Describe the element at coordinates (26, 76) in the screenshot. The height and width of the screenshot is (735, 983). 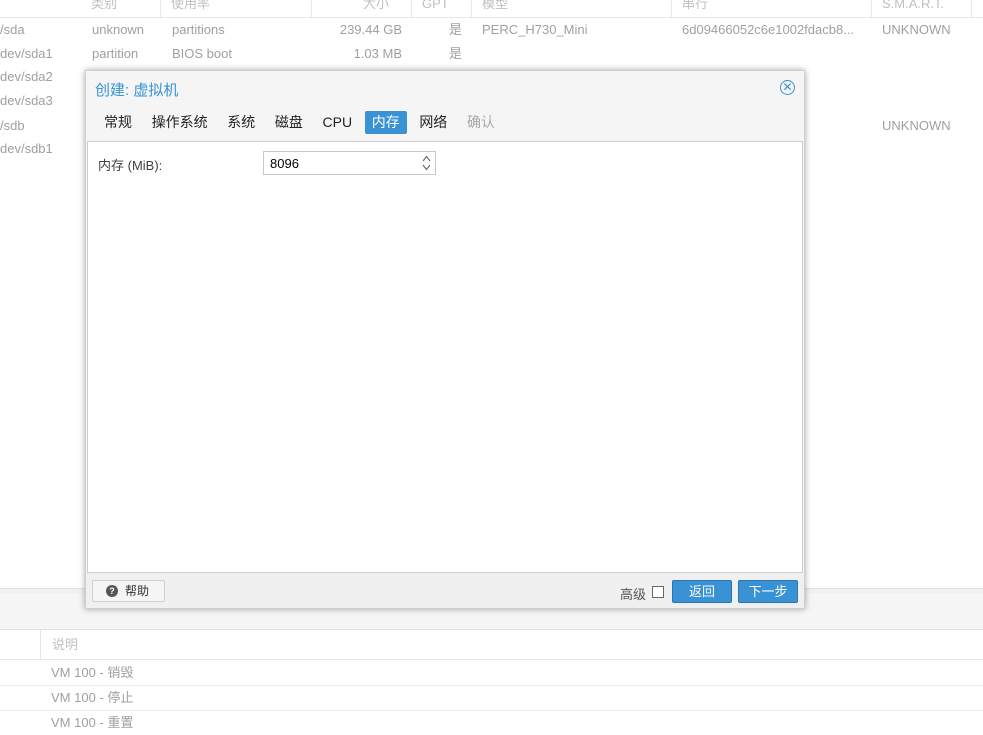
I see `device-cell: dev/sda2` at that location.